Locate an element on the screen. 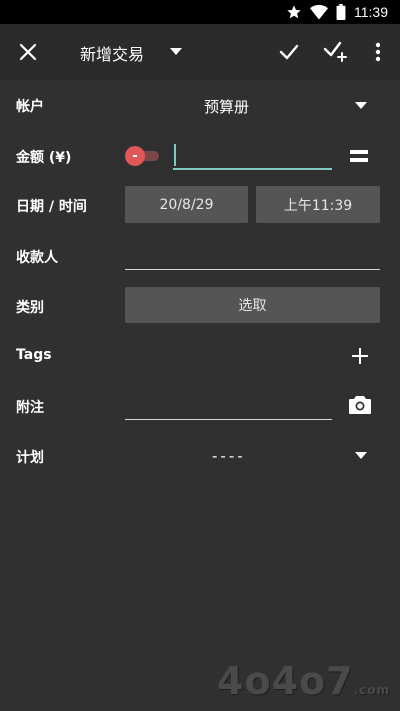 This screenshot has height=711, width=400. status-bar: 11:39 is located at coordinates (200, 12).